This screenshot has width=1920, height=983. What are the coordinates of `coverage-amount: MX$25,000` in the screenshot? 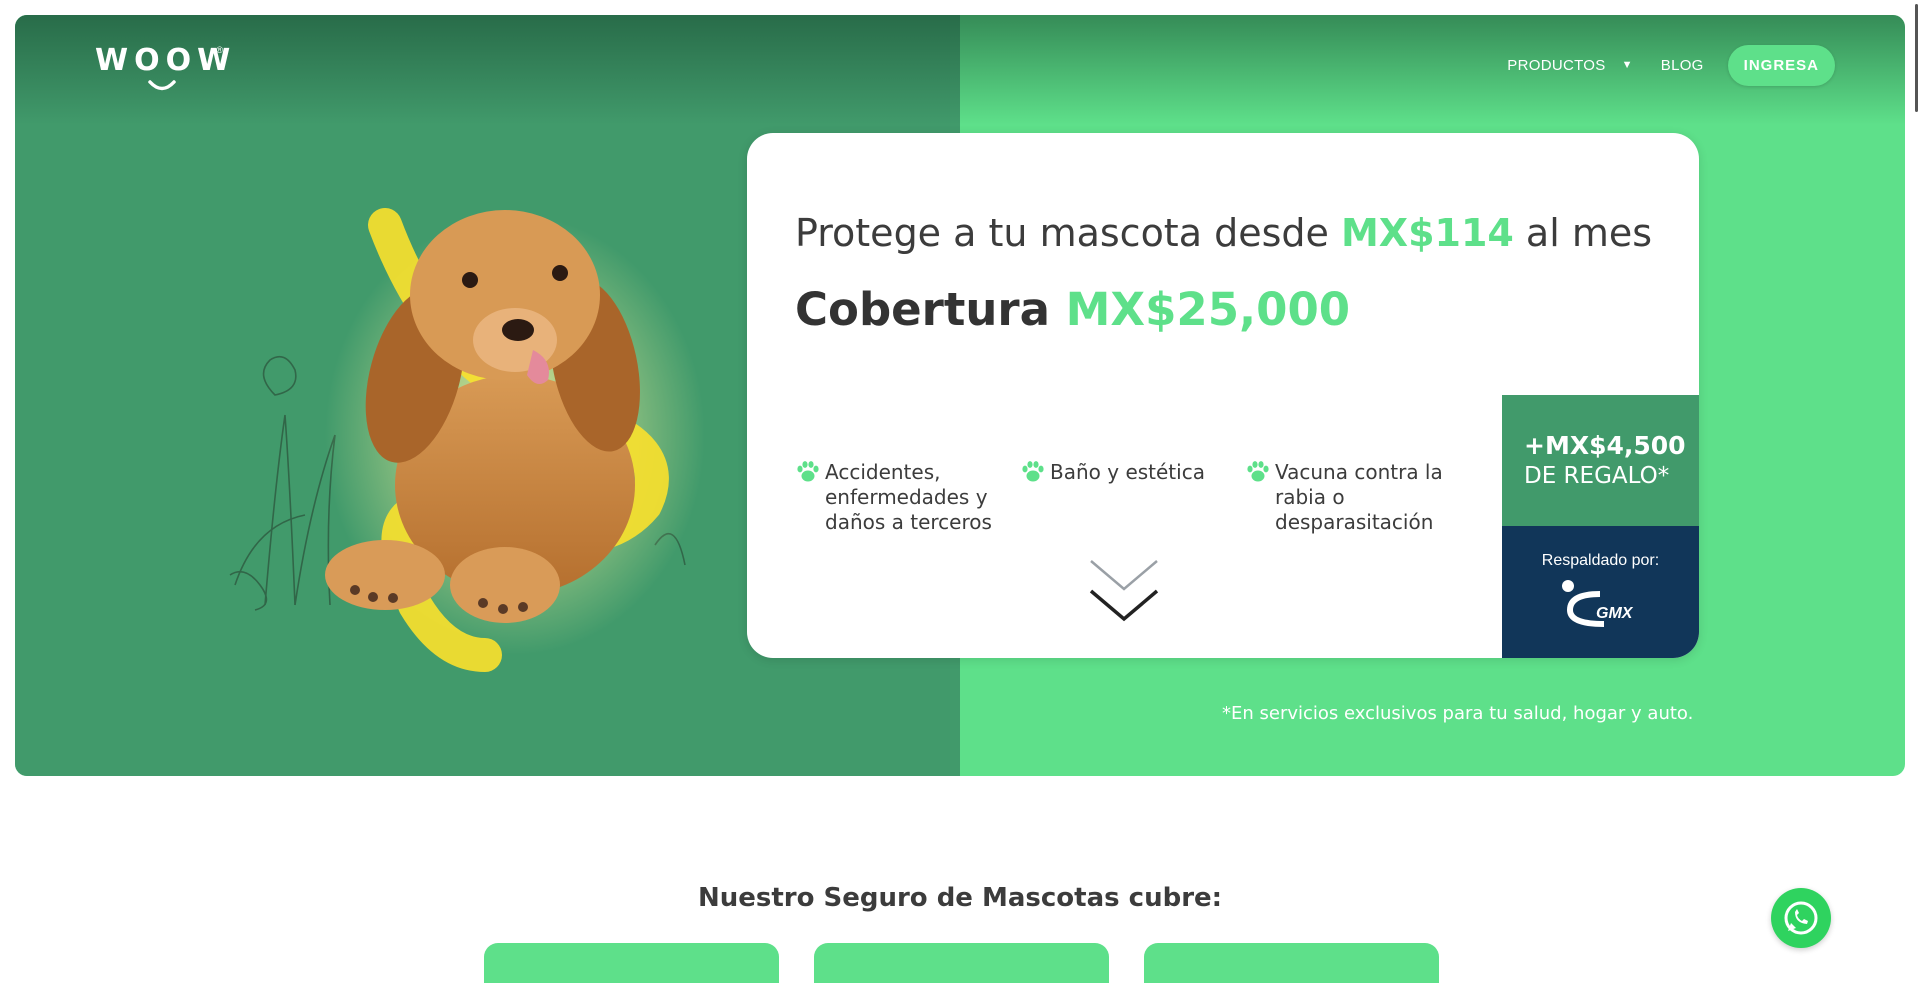 It's located at (1208, 309).